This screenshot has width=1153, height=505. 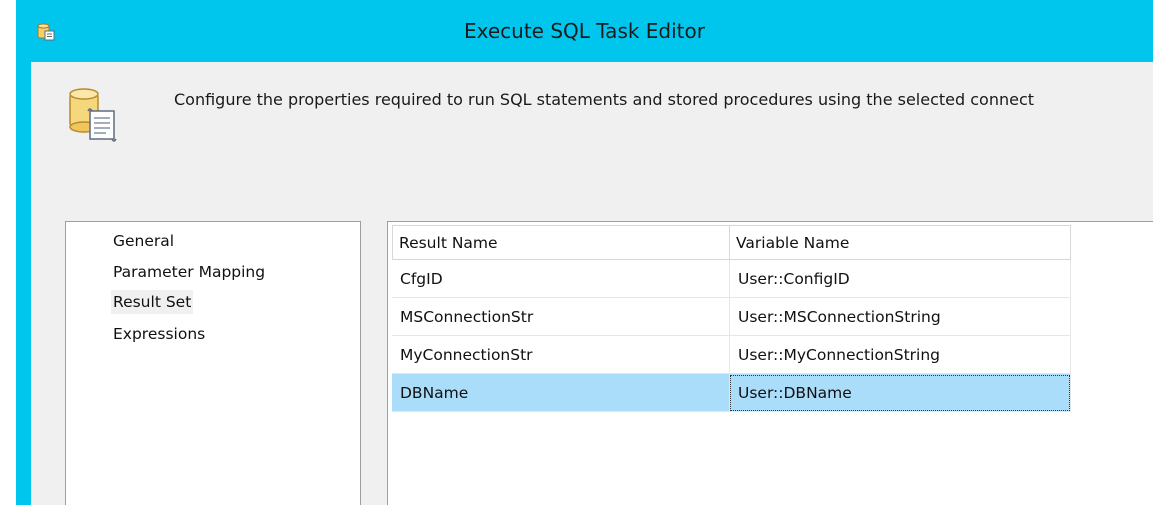 What do you see at coordinates (561, 279) in the screenshot?
I see `result-name-cell: CfgID` at bounding box center [561, 279].